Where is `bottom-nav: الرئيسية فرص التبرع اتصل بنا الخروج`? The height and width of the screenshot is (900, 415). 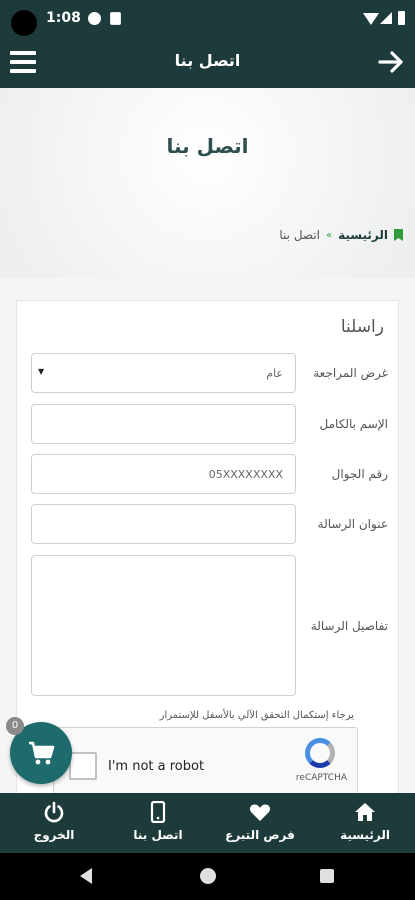
bottom-nav: الرئيسية فرص التبرع اتصل بنا الخروج is located at coordinates (207, 823).